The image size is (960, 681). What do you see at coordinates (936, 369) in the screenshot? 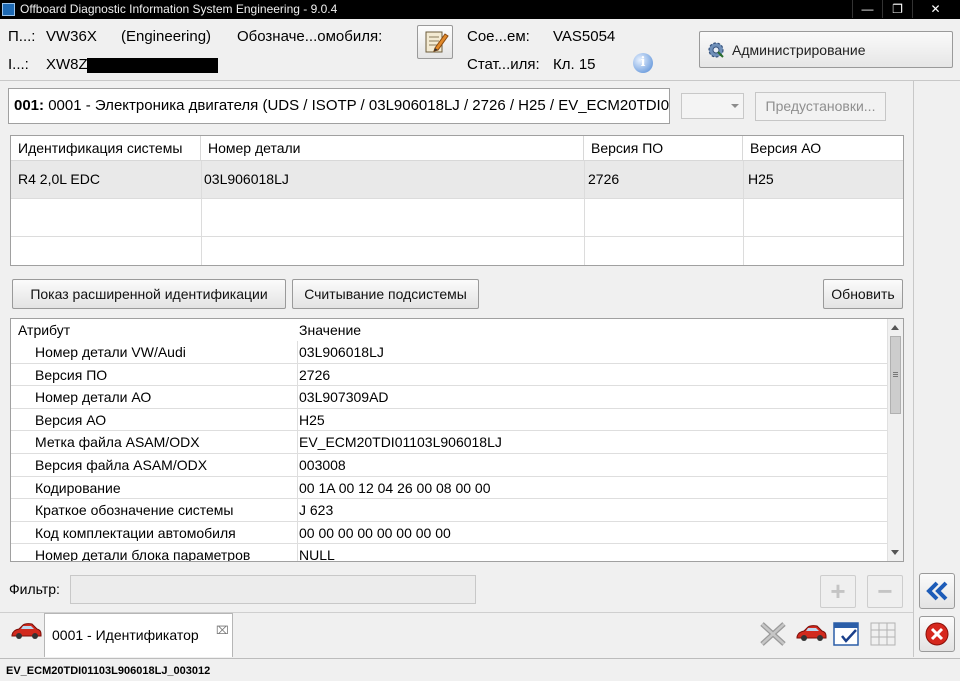
I see `right-nav-panel` at bounding box center [936, 369].